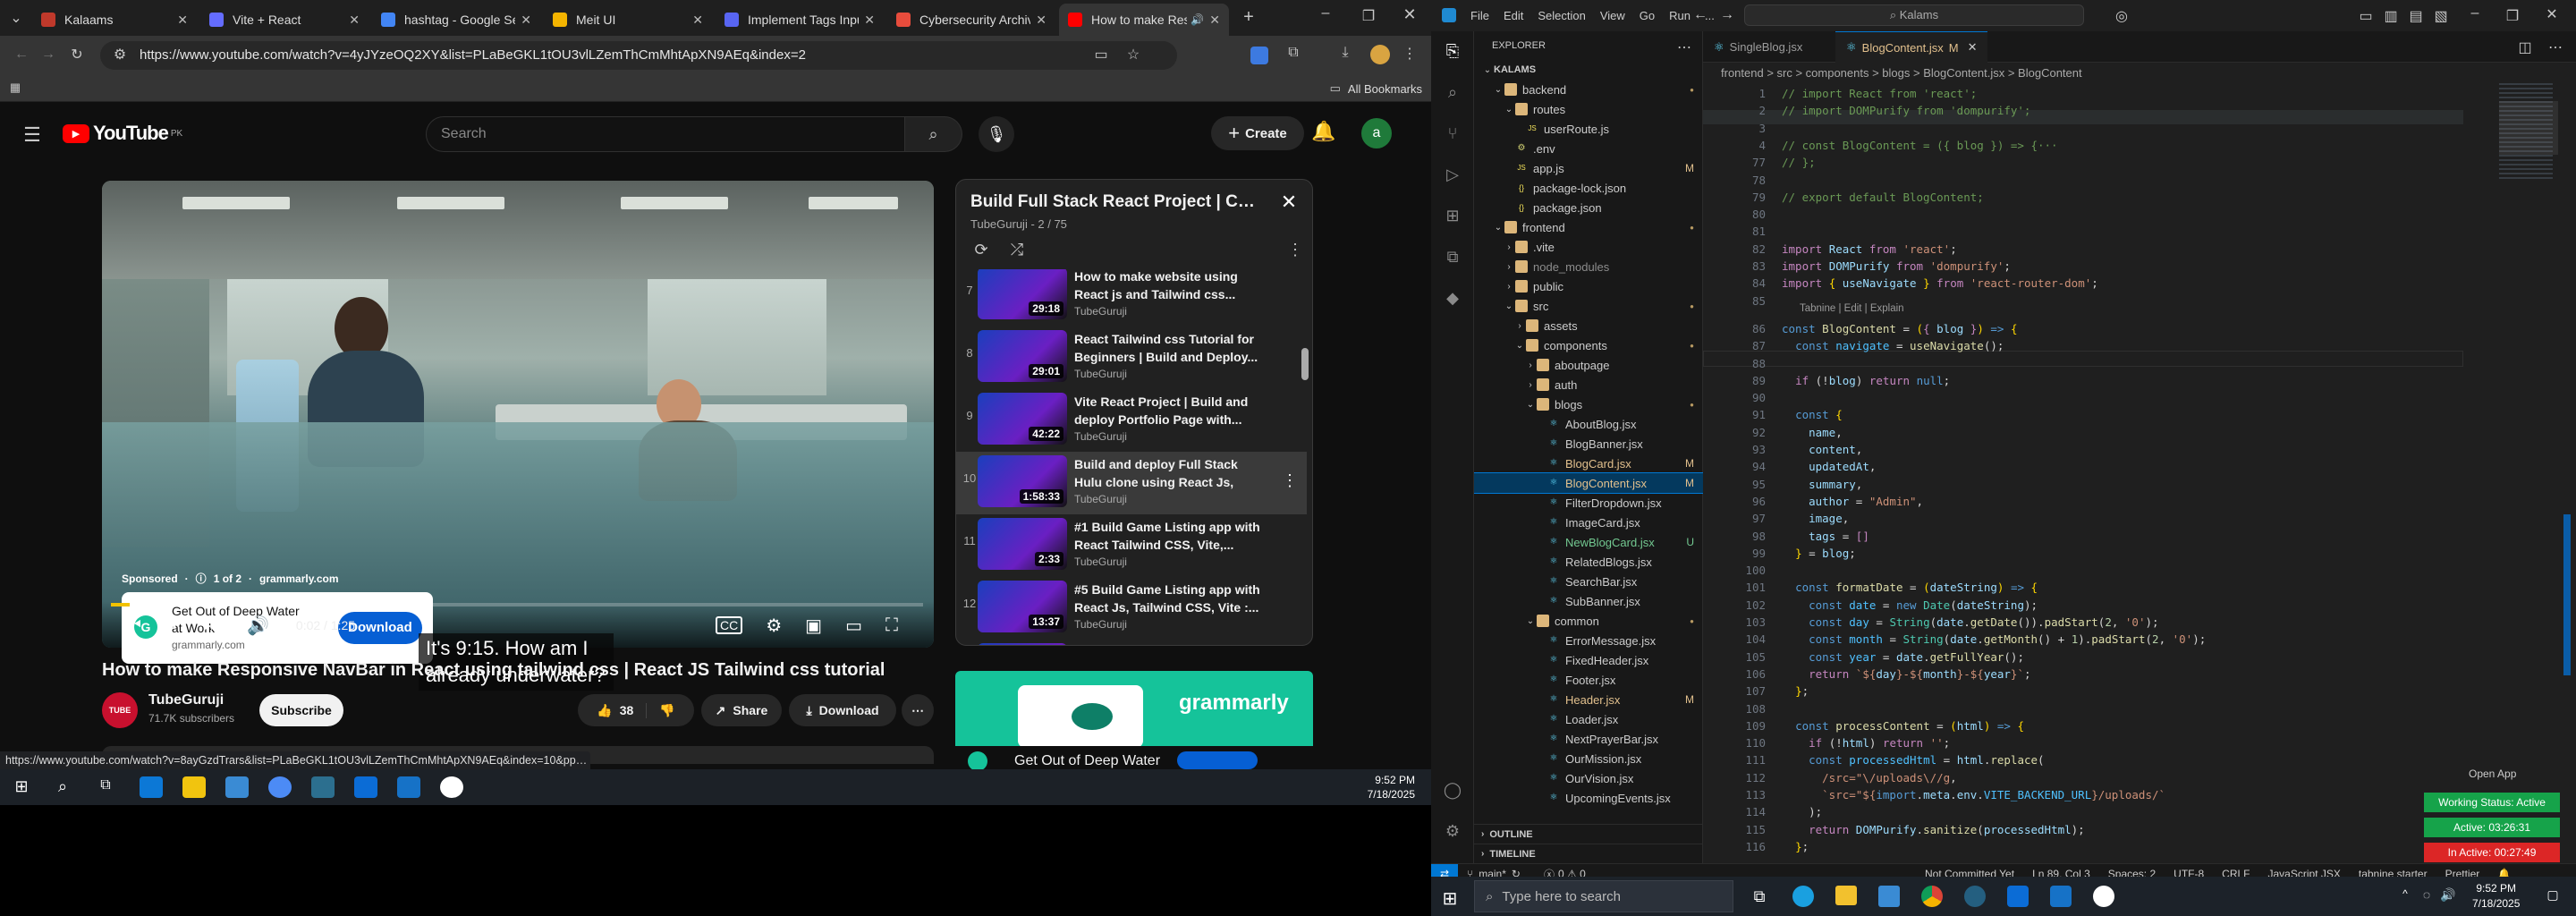 The image size is (2576, 916). Describe the element at coordinates (1679, 15) in the screenshot. I see `menu-item: Run` at that location.